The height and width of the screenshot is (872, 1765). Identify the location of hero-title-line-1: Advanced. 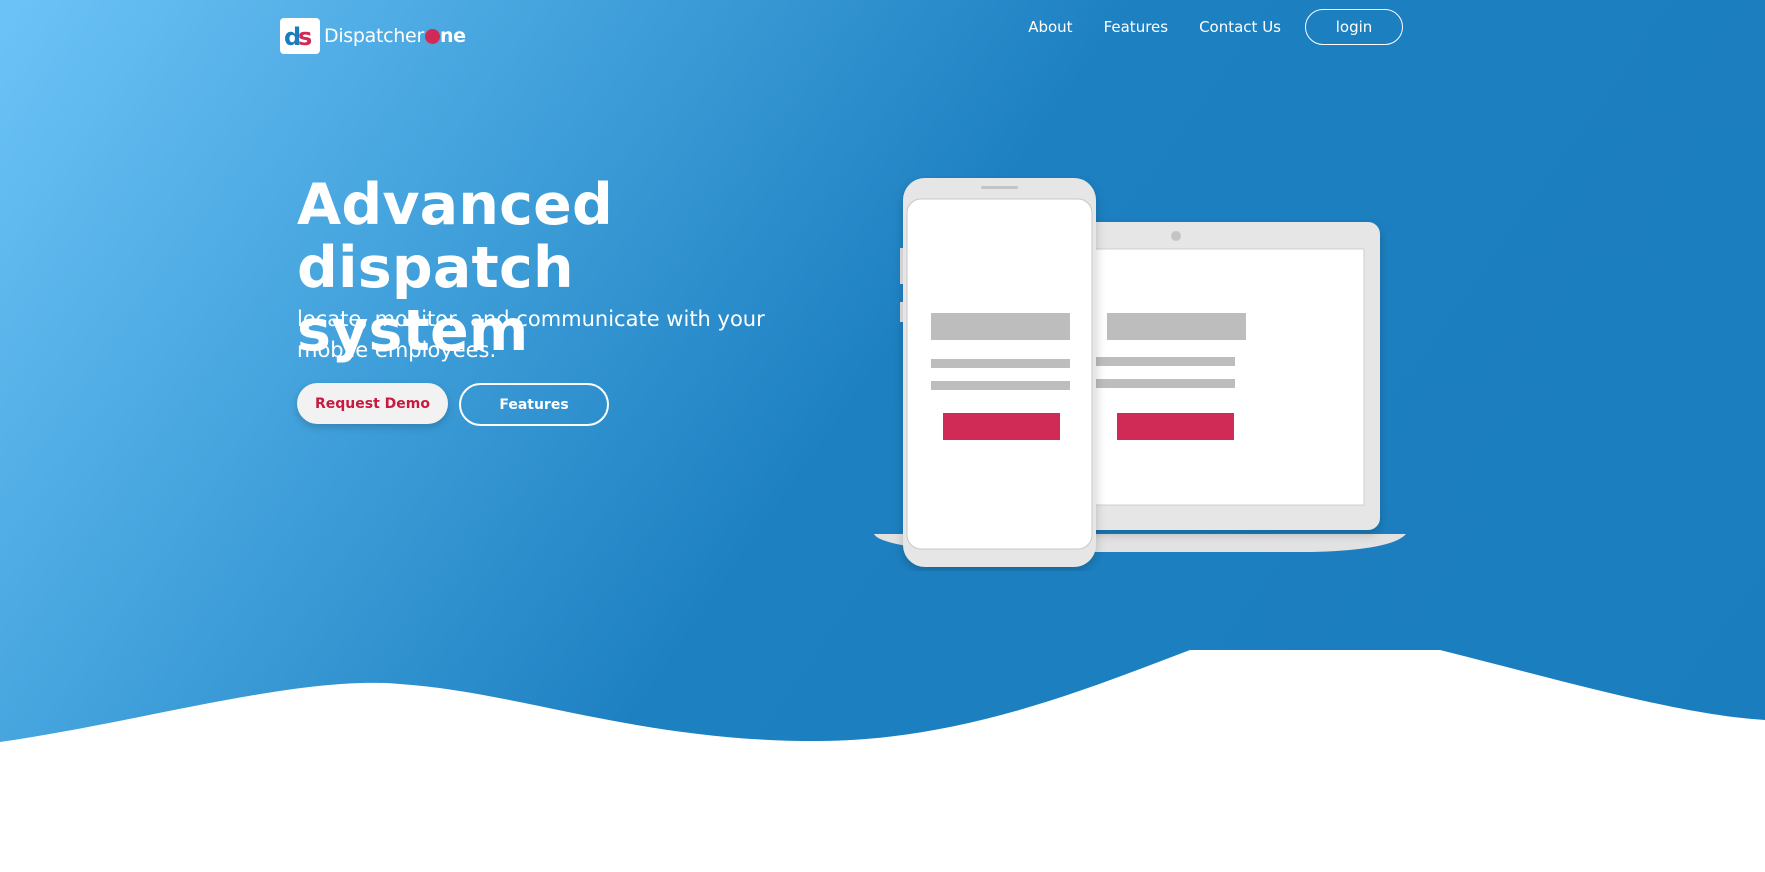
(455, 205).